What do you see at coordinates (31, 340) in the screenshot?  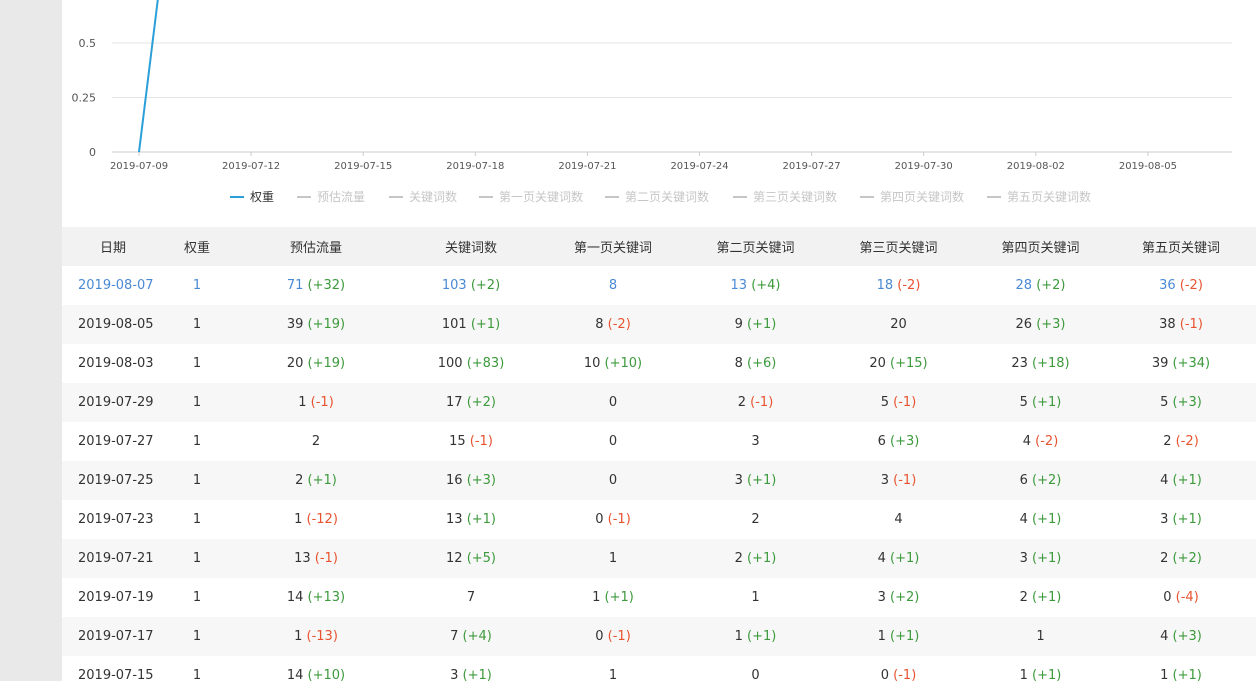 I see `left-gutter` at bounding box center [31, 340].